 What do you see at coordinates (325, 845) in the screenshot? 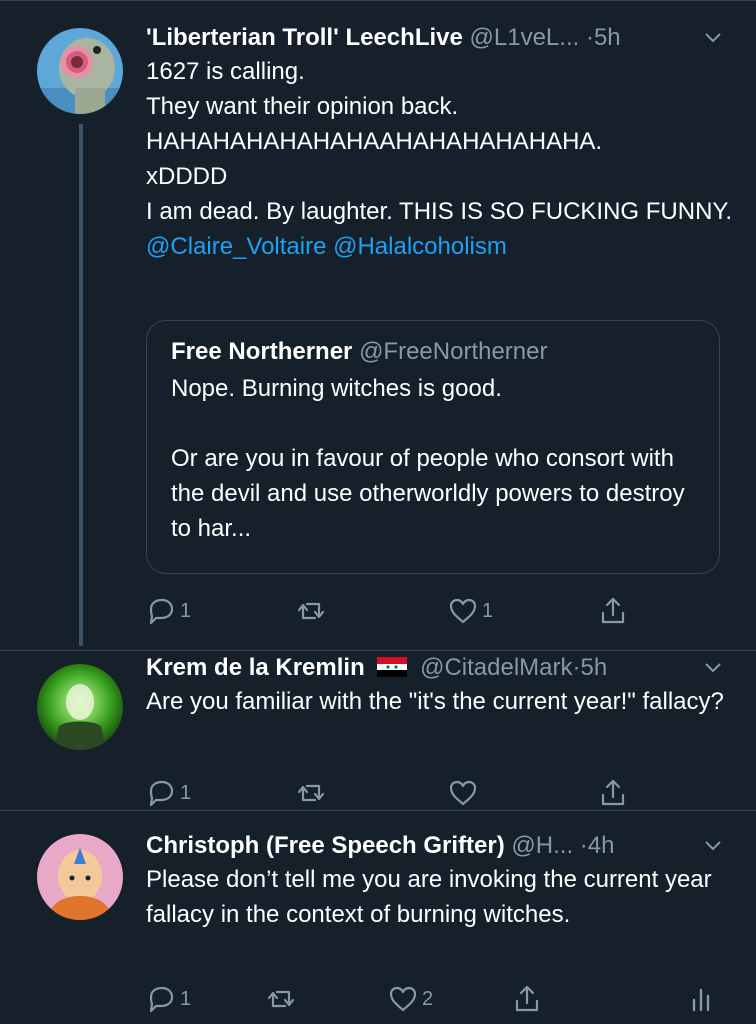
I see `display-name: Christoph (Free Speech Grifter)` at bounding box center [325, 845].